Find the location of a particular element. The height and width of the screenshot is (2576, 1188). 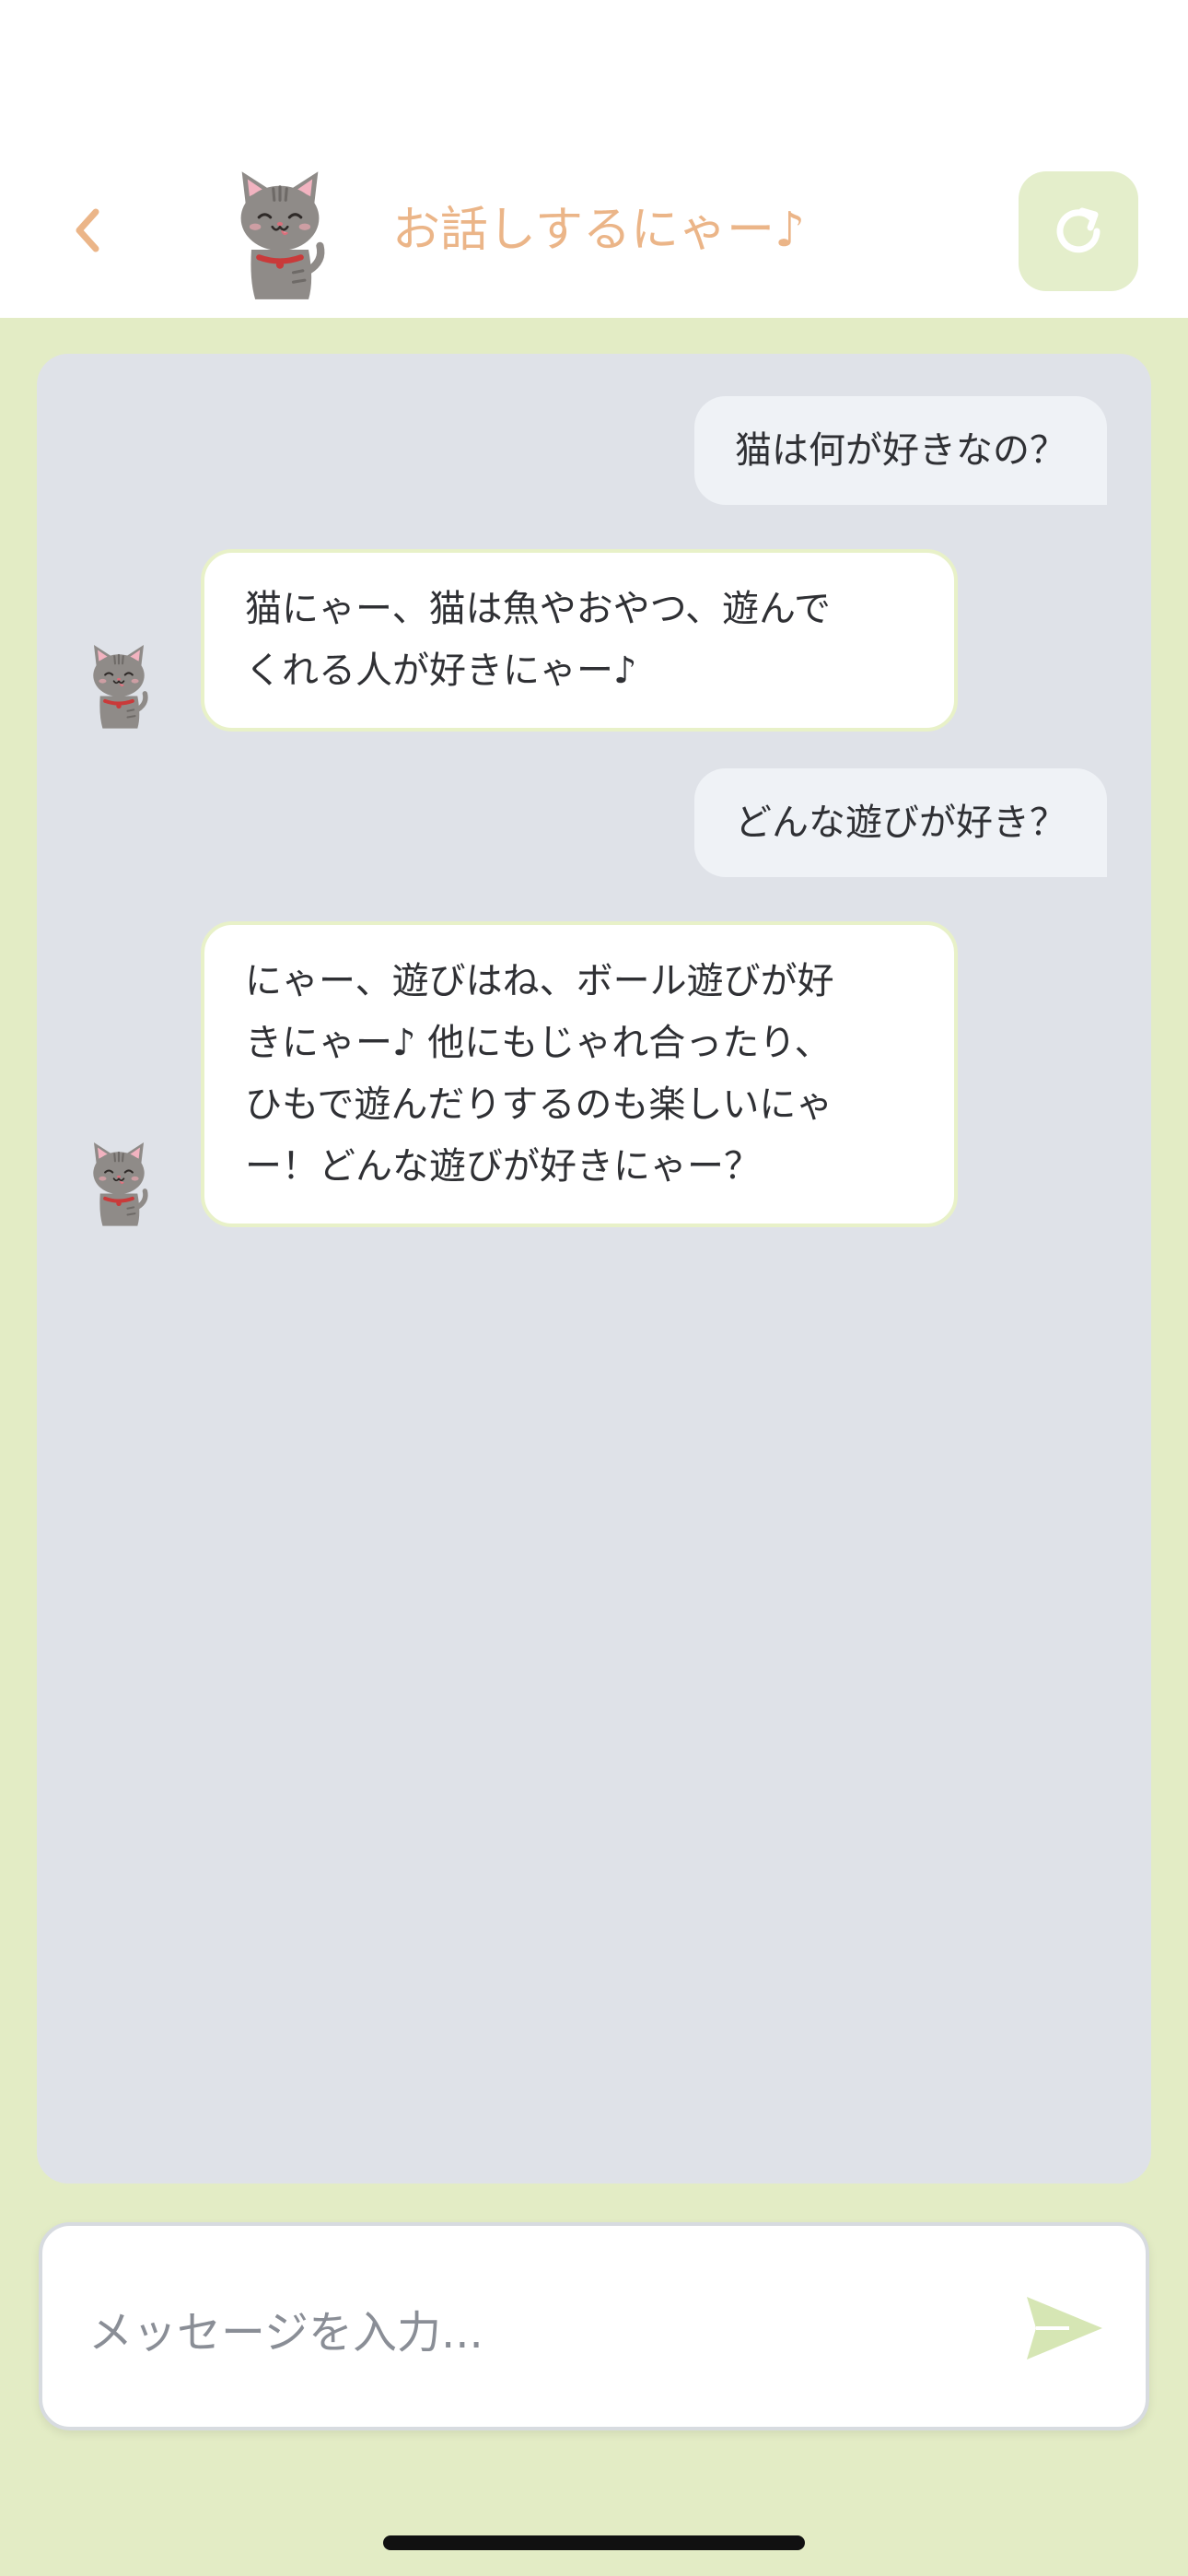

message-text: 猫は何が好きなの？ is located at coordinates (900, 450).